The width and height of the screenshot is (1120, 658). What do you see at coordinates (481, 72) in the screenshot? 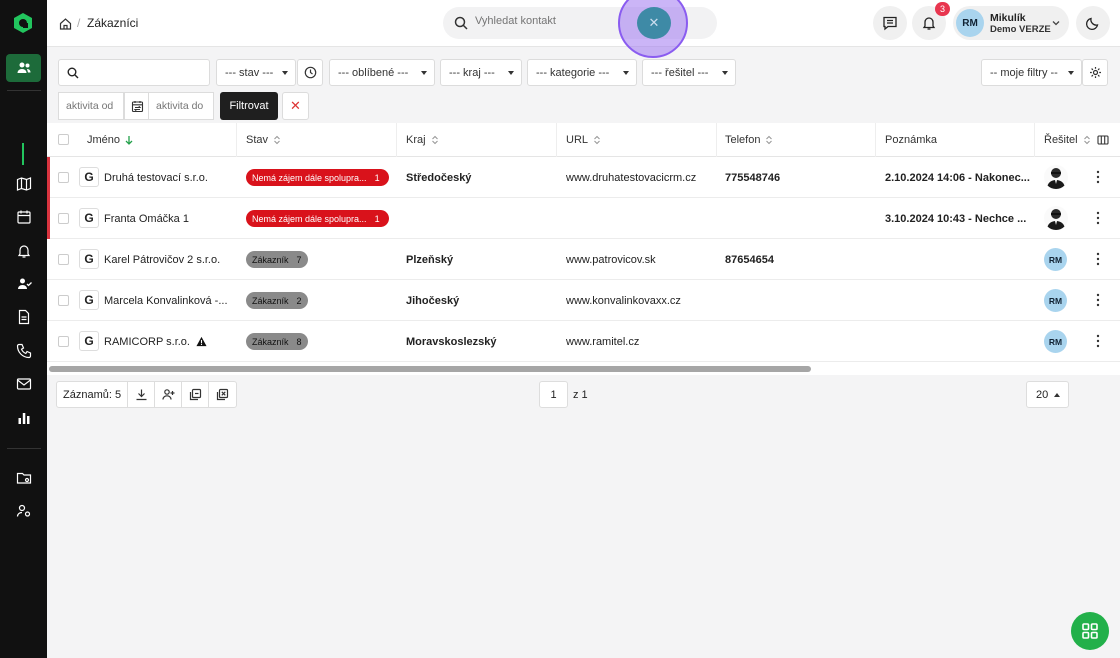
I see `region-select: --- kraj ---` at bounding box center [481, 72].